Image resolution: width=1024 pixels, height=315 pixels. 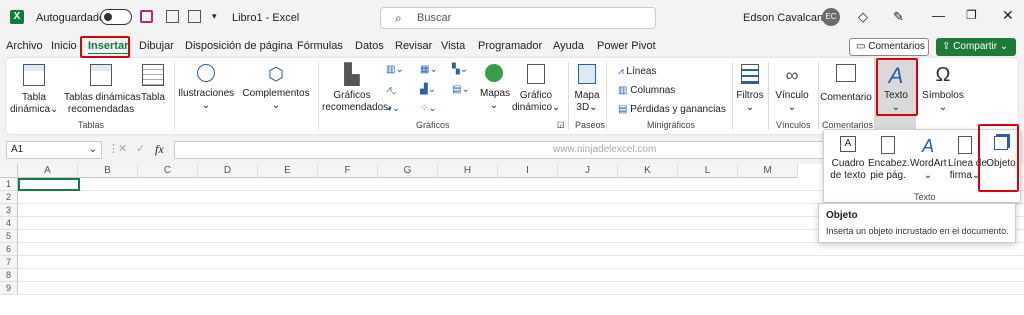 I want to click on select-all-corner, so click(x=9, y=171).